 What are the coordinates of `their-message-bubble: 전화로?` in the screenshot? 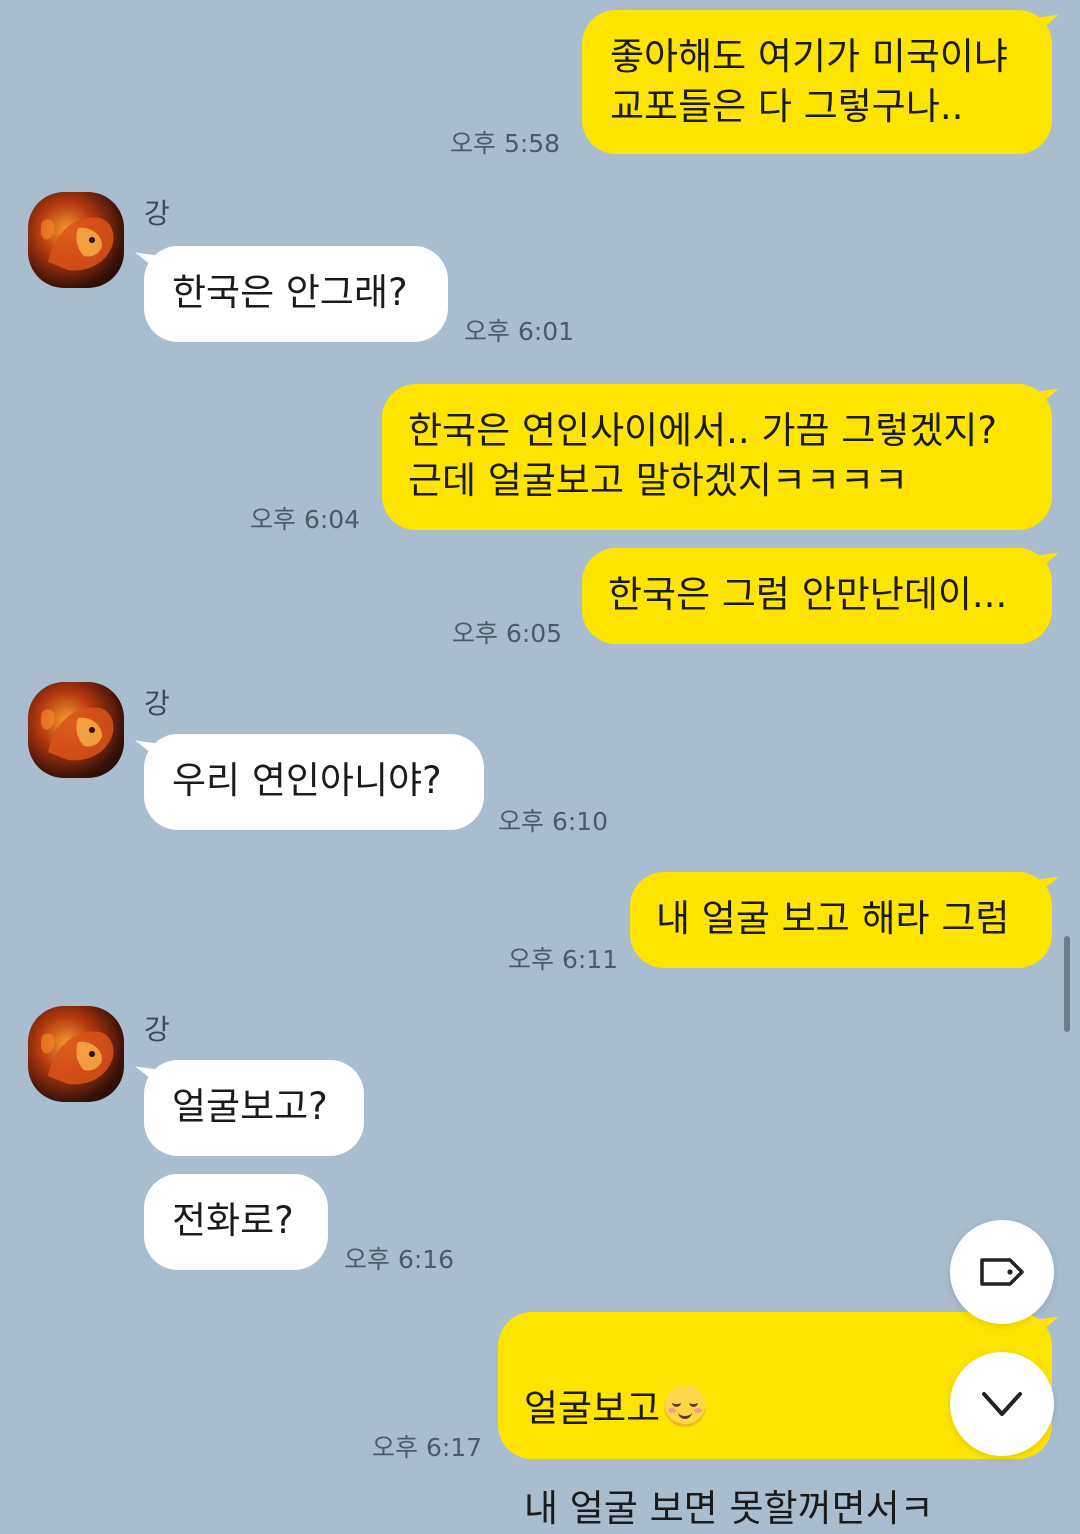 It's located at (236, 1222).